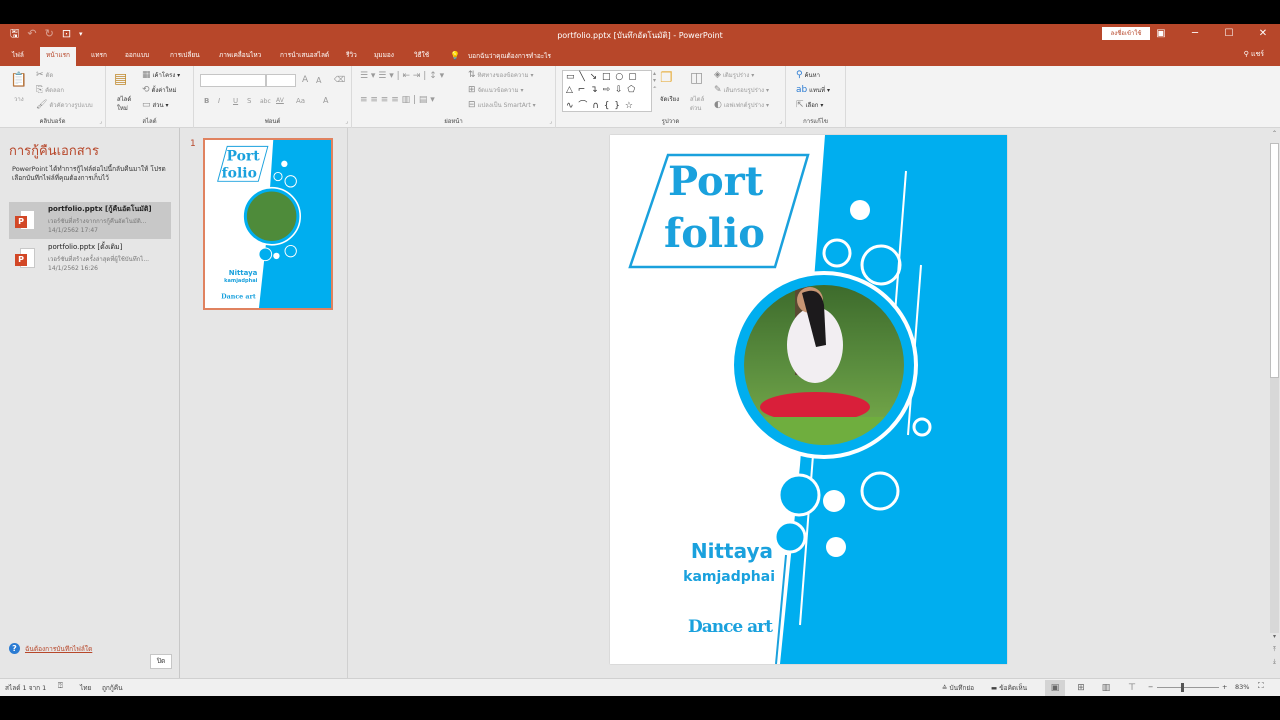 The height and width of the screenshot is (720, 1280). I want to click on paragraph-label: ย่อหน้า, so click(453, 121).